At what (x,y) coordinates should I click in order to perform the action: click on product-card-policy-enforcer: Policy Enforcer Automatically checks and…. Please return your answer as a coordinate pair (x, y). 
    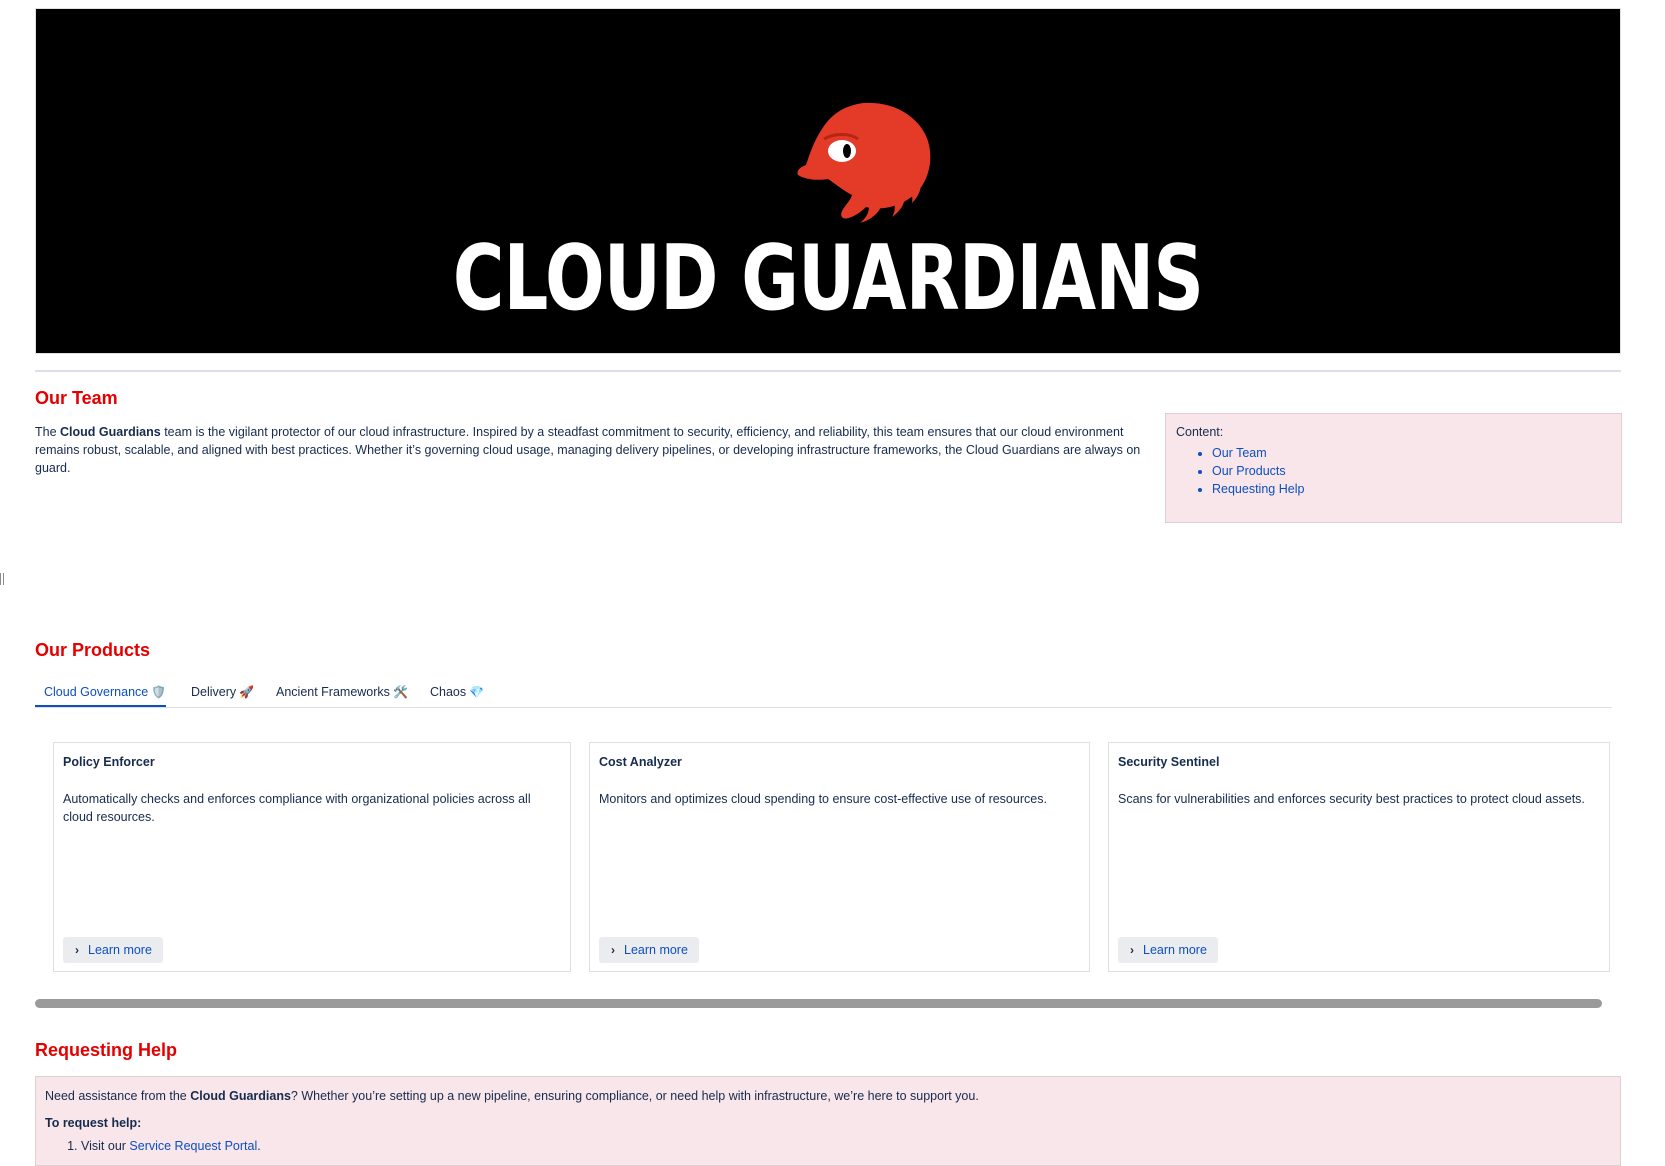
    Looking at the image, I should click on (312, 857).